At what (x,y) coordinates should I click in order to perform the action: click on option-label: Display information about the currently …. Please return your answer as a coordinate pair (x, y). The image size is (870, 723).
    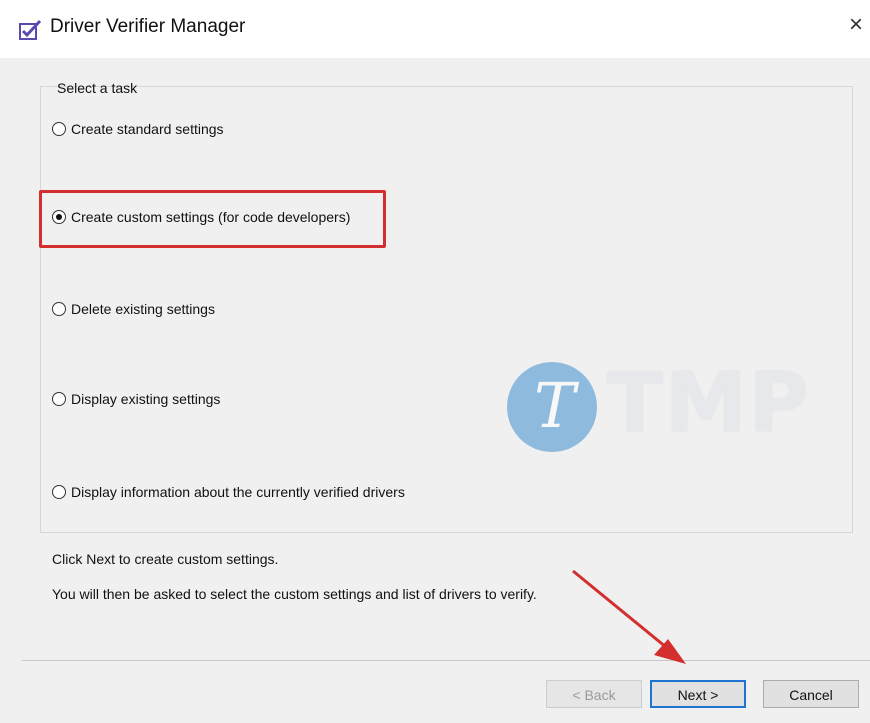
    Looking at the image, I should click on (238, 492).